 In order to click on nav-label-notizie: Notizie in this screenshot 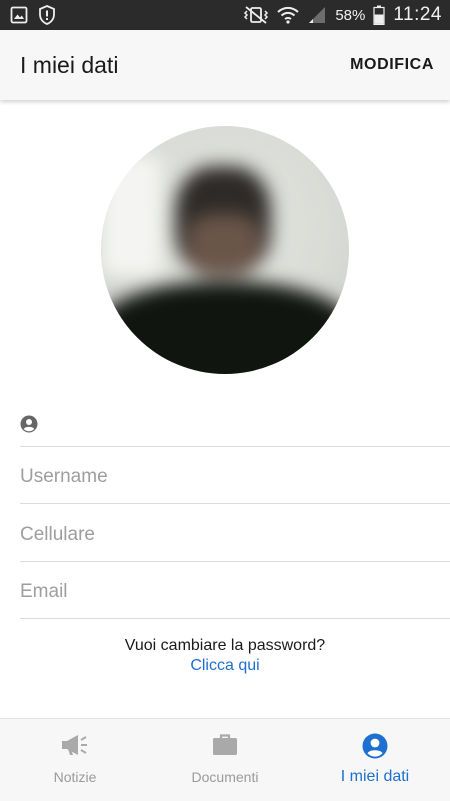, I will do `click(75, 777)`.